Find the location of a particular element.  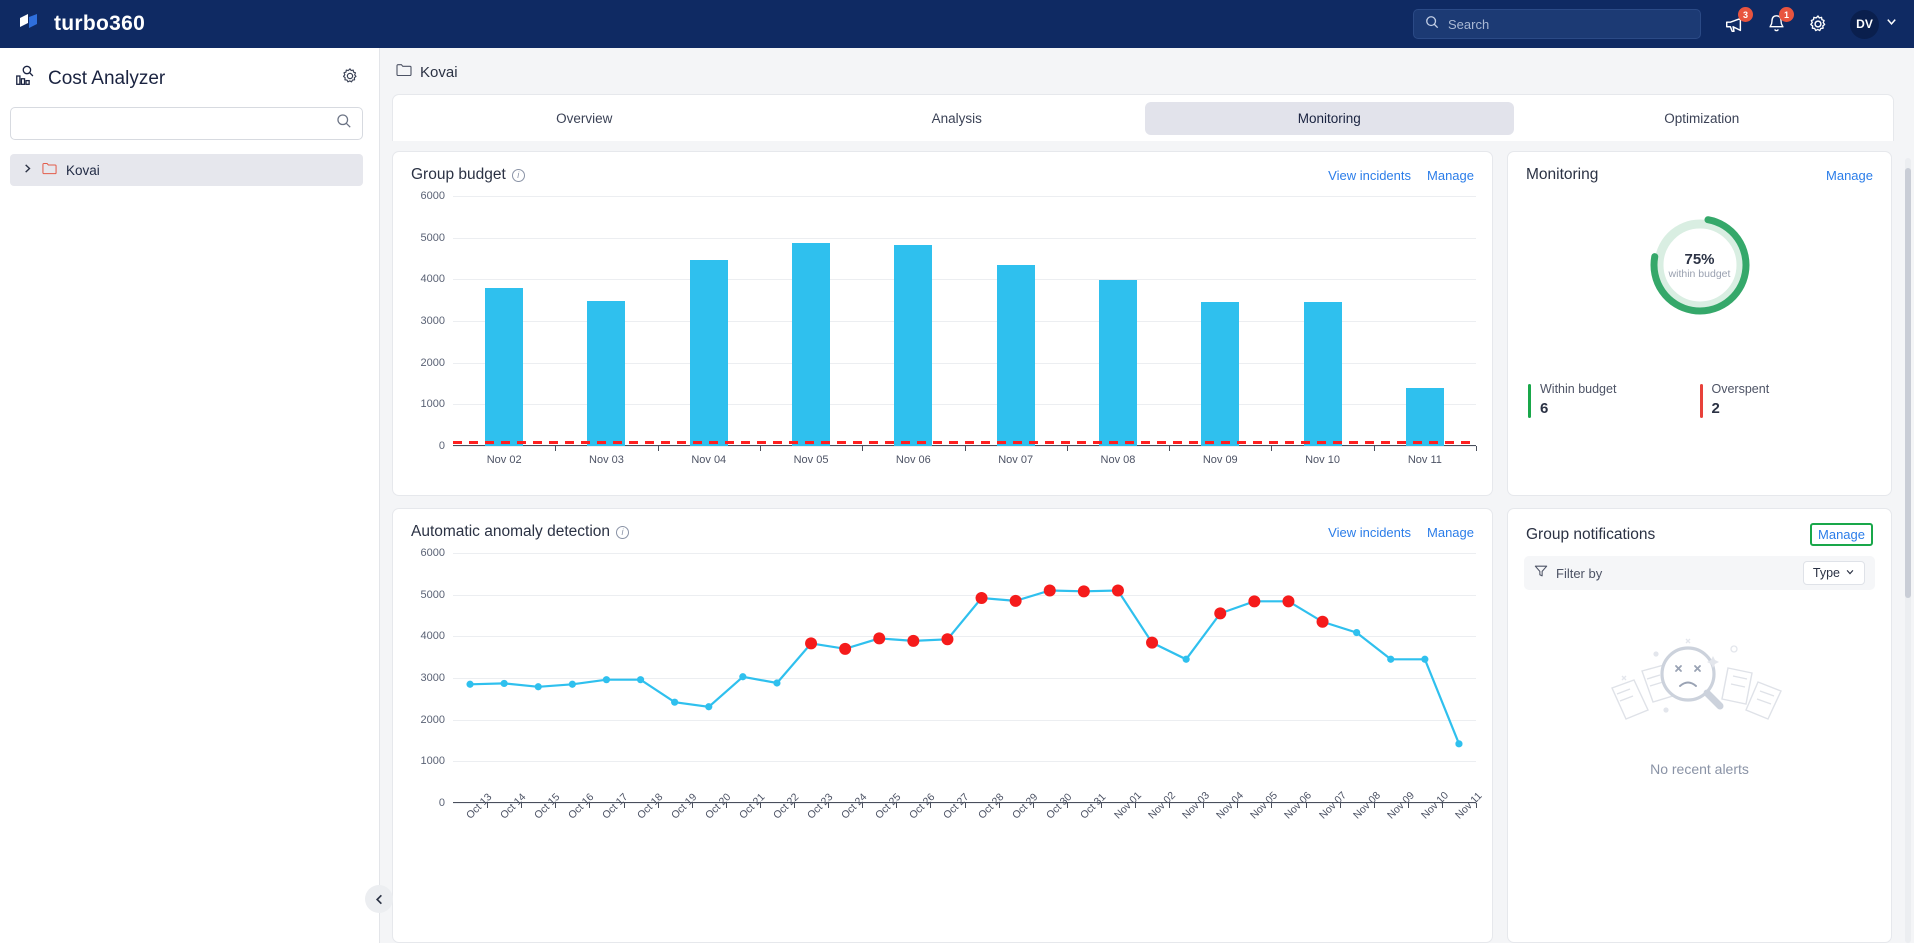

global-search is located at coordinates (1557, 24).